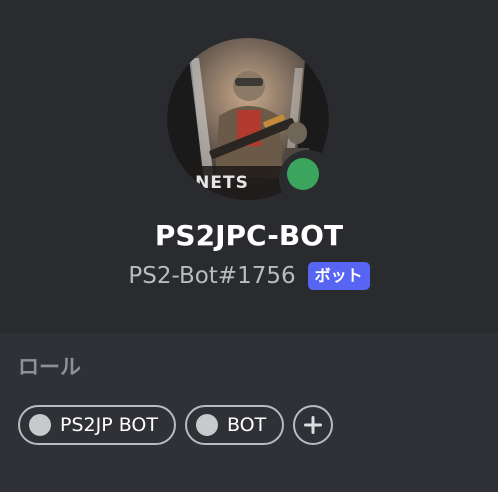  I want to click on add-role-button, so click(313, 425).